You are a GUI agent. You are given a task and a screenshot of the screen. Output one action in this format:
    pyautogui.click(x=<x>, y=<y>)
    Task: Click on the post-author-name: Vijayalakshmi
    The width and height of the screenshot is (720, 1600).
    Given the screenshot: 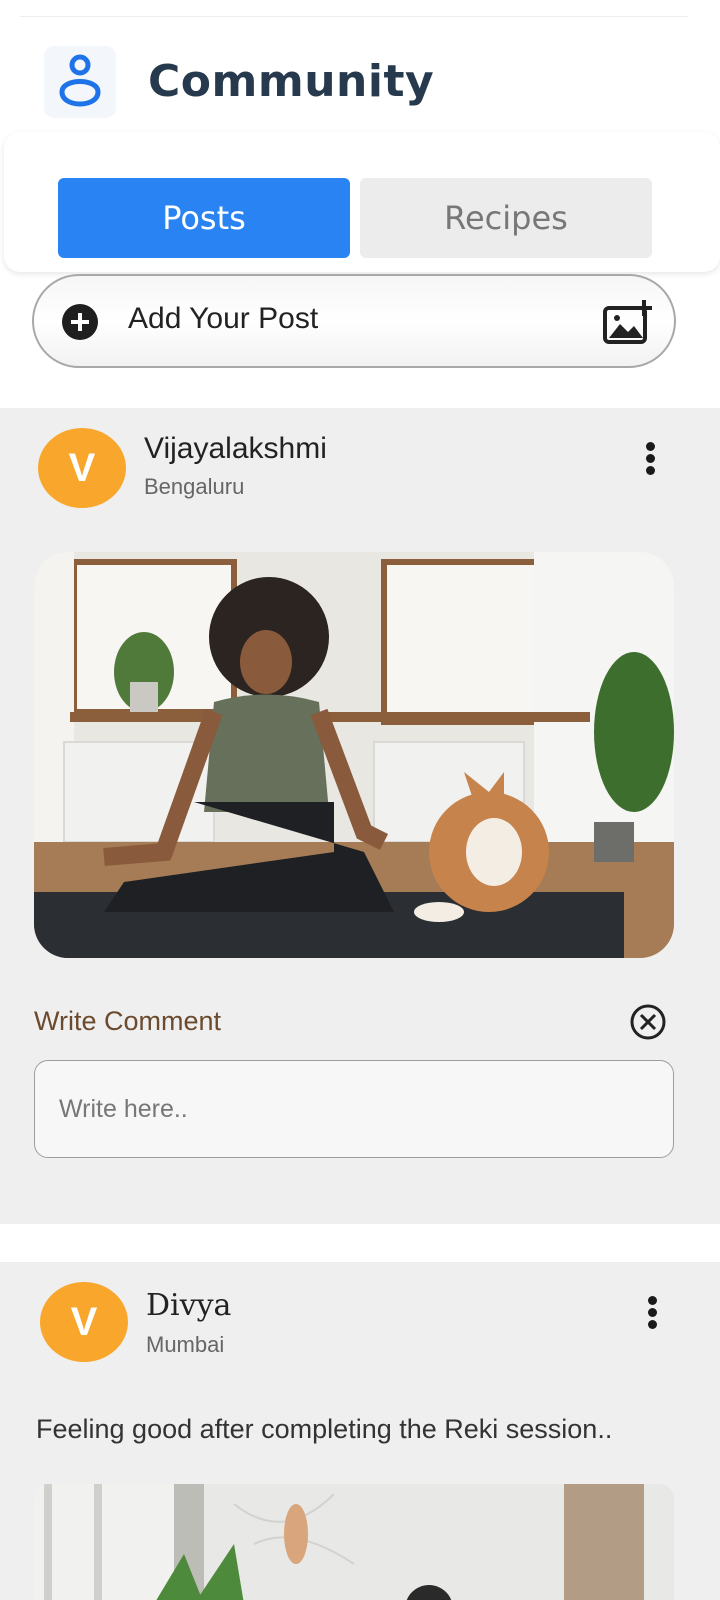 What is the action you would take?
    pyautogui.click(x=235, y=449)
    